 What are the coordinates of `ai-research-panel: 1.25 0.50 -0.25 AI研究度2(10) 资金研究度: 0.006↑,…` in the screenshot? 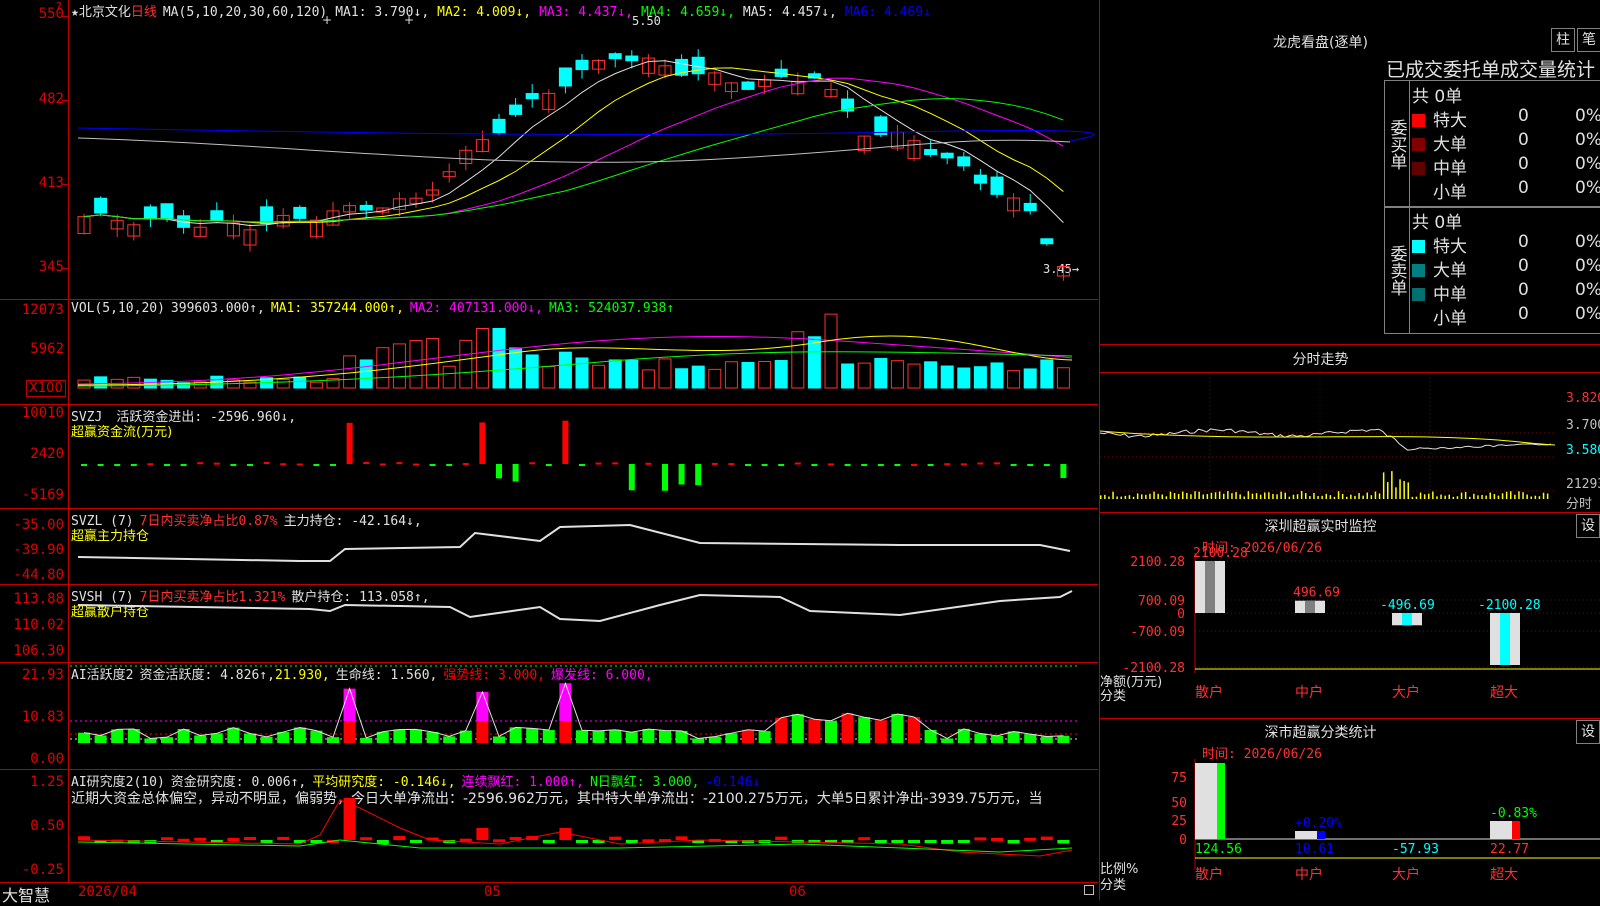 It's located at (549, 826).